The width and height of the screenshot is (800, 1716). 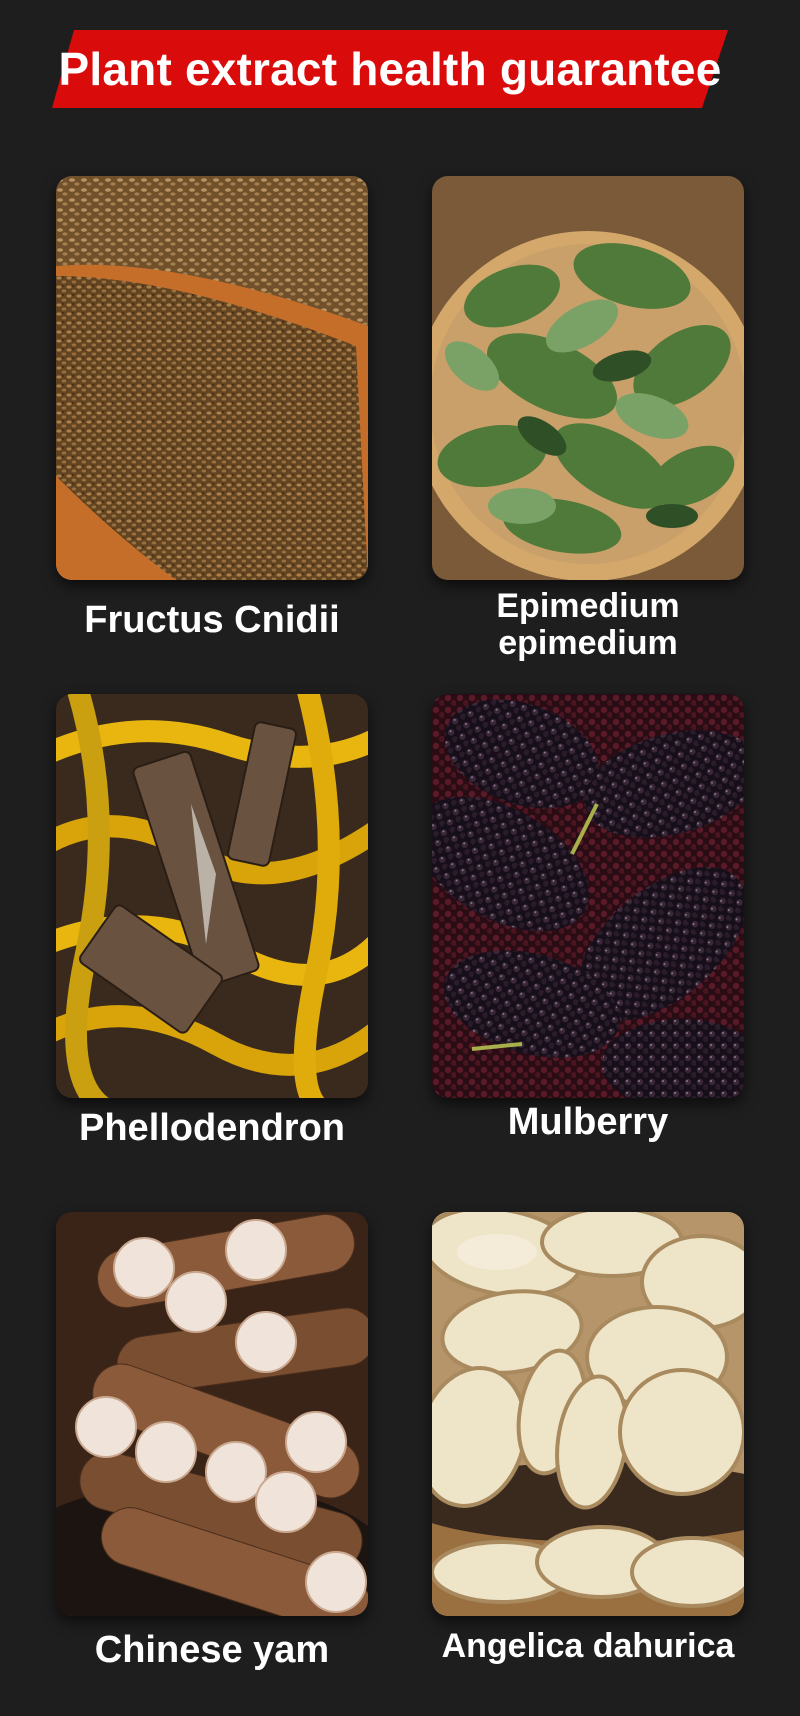 I want to click on epimedium-leaves-icon, so click(x=588, y=378).